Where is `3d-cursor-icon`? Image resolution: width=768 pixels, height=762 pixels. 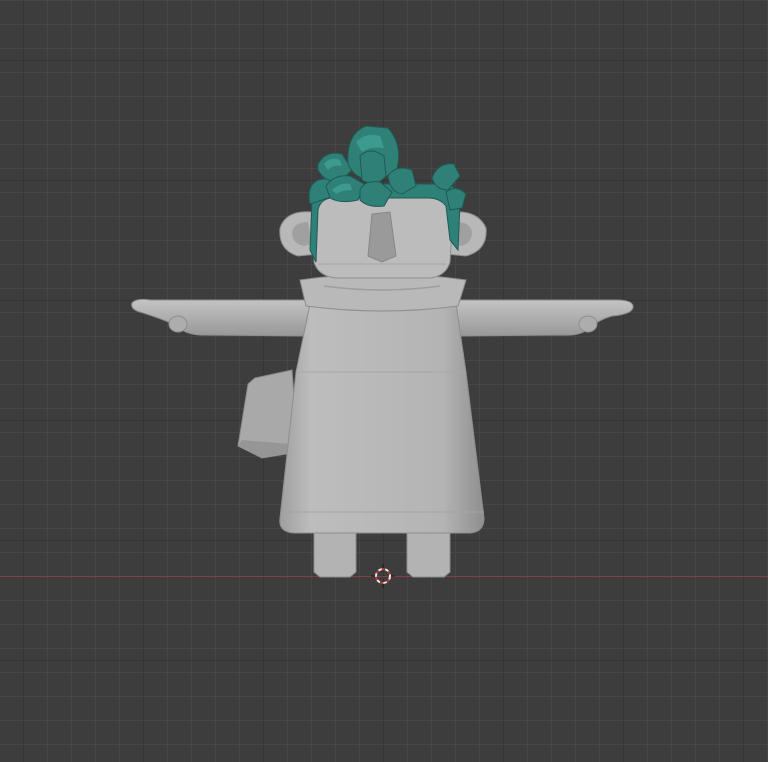 3d-cursor-icon is located at coordinates (383, 576).